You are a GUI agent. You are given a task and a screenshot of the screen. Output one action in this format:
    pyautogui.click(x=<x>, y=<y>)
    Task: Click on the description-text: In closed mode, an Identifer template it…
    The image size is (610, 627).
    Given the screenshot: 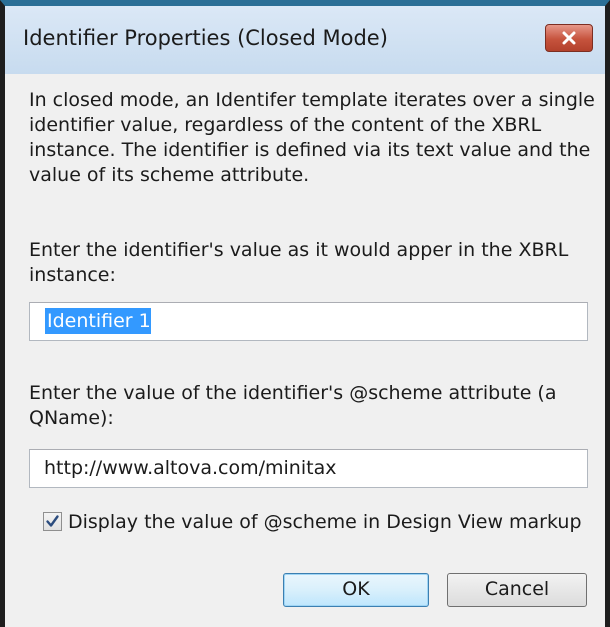 What is the action you would take?
    pyautogui.click(x=312, y=137)
    